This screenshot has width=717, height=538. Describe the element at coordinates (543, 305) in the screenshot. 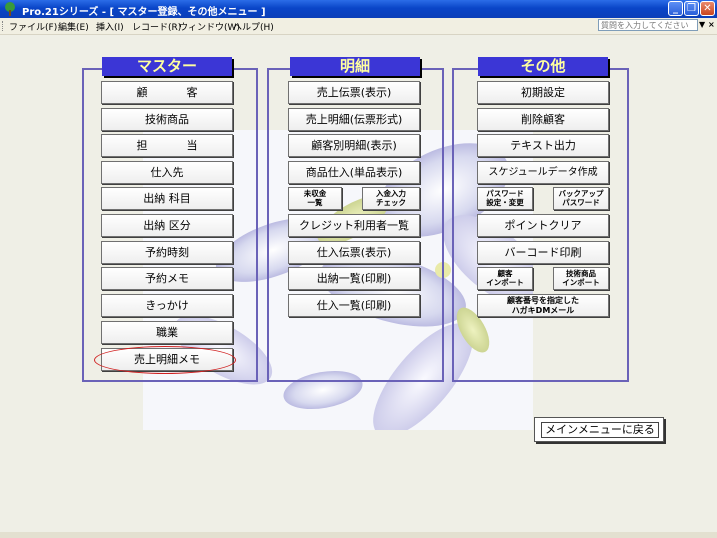

I see `postcard-dm-mail-button: 顧客番号を指定した ハガキDMメール` at that location.